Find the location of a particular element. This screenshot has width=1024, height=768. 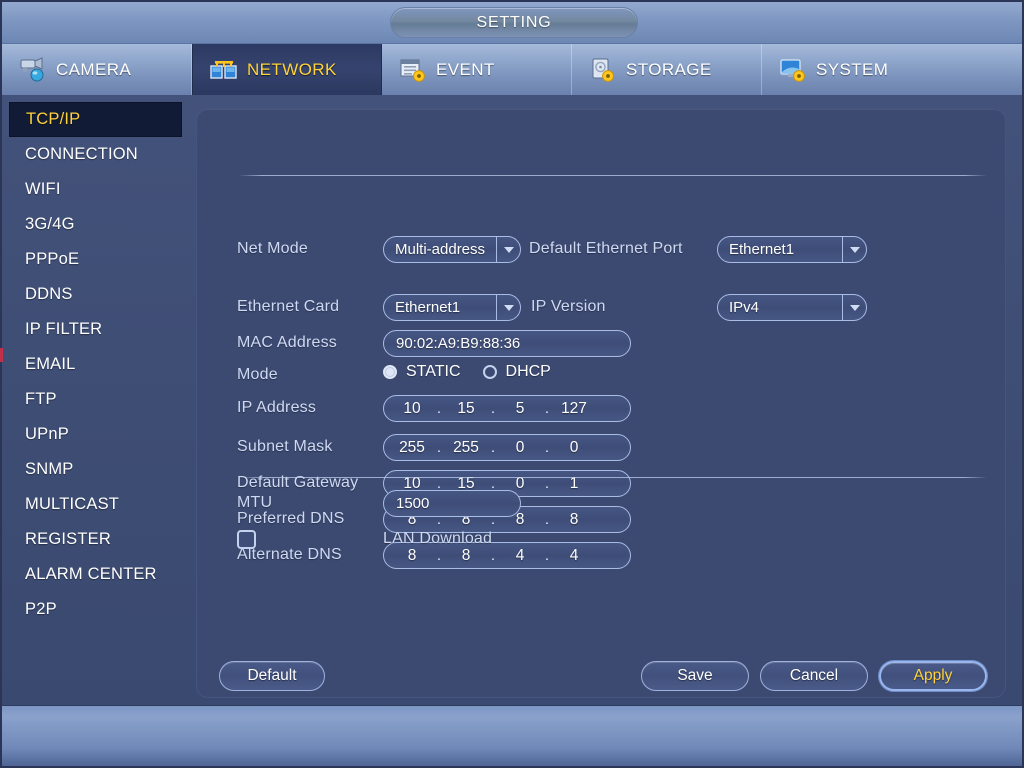

tab-storage-label: STORAGE is located at coordinates (669, 69).